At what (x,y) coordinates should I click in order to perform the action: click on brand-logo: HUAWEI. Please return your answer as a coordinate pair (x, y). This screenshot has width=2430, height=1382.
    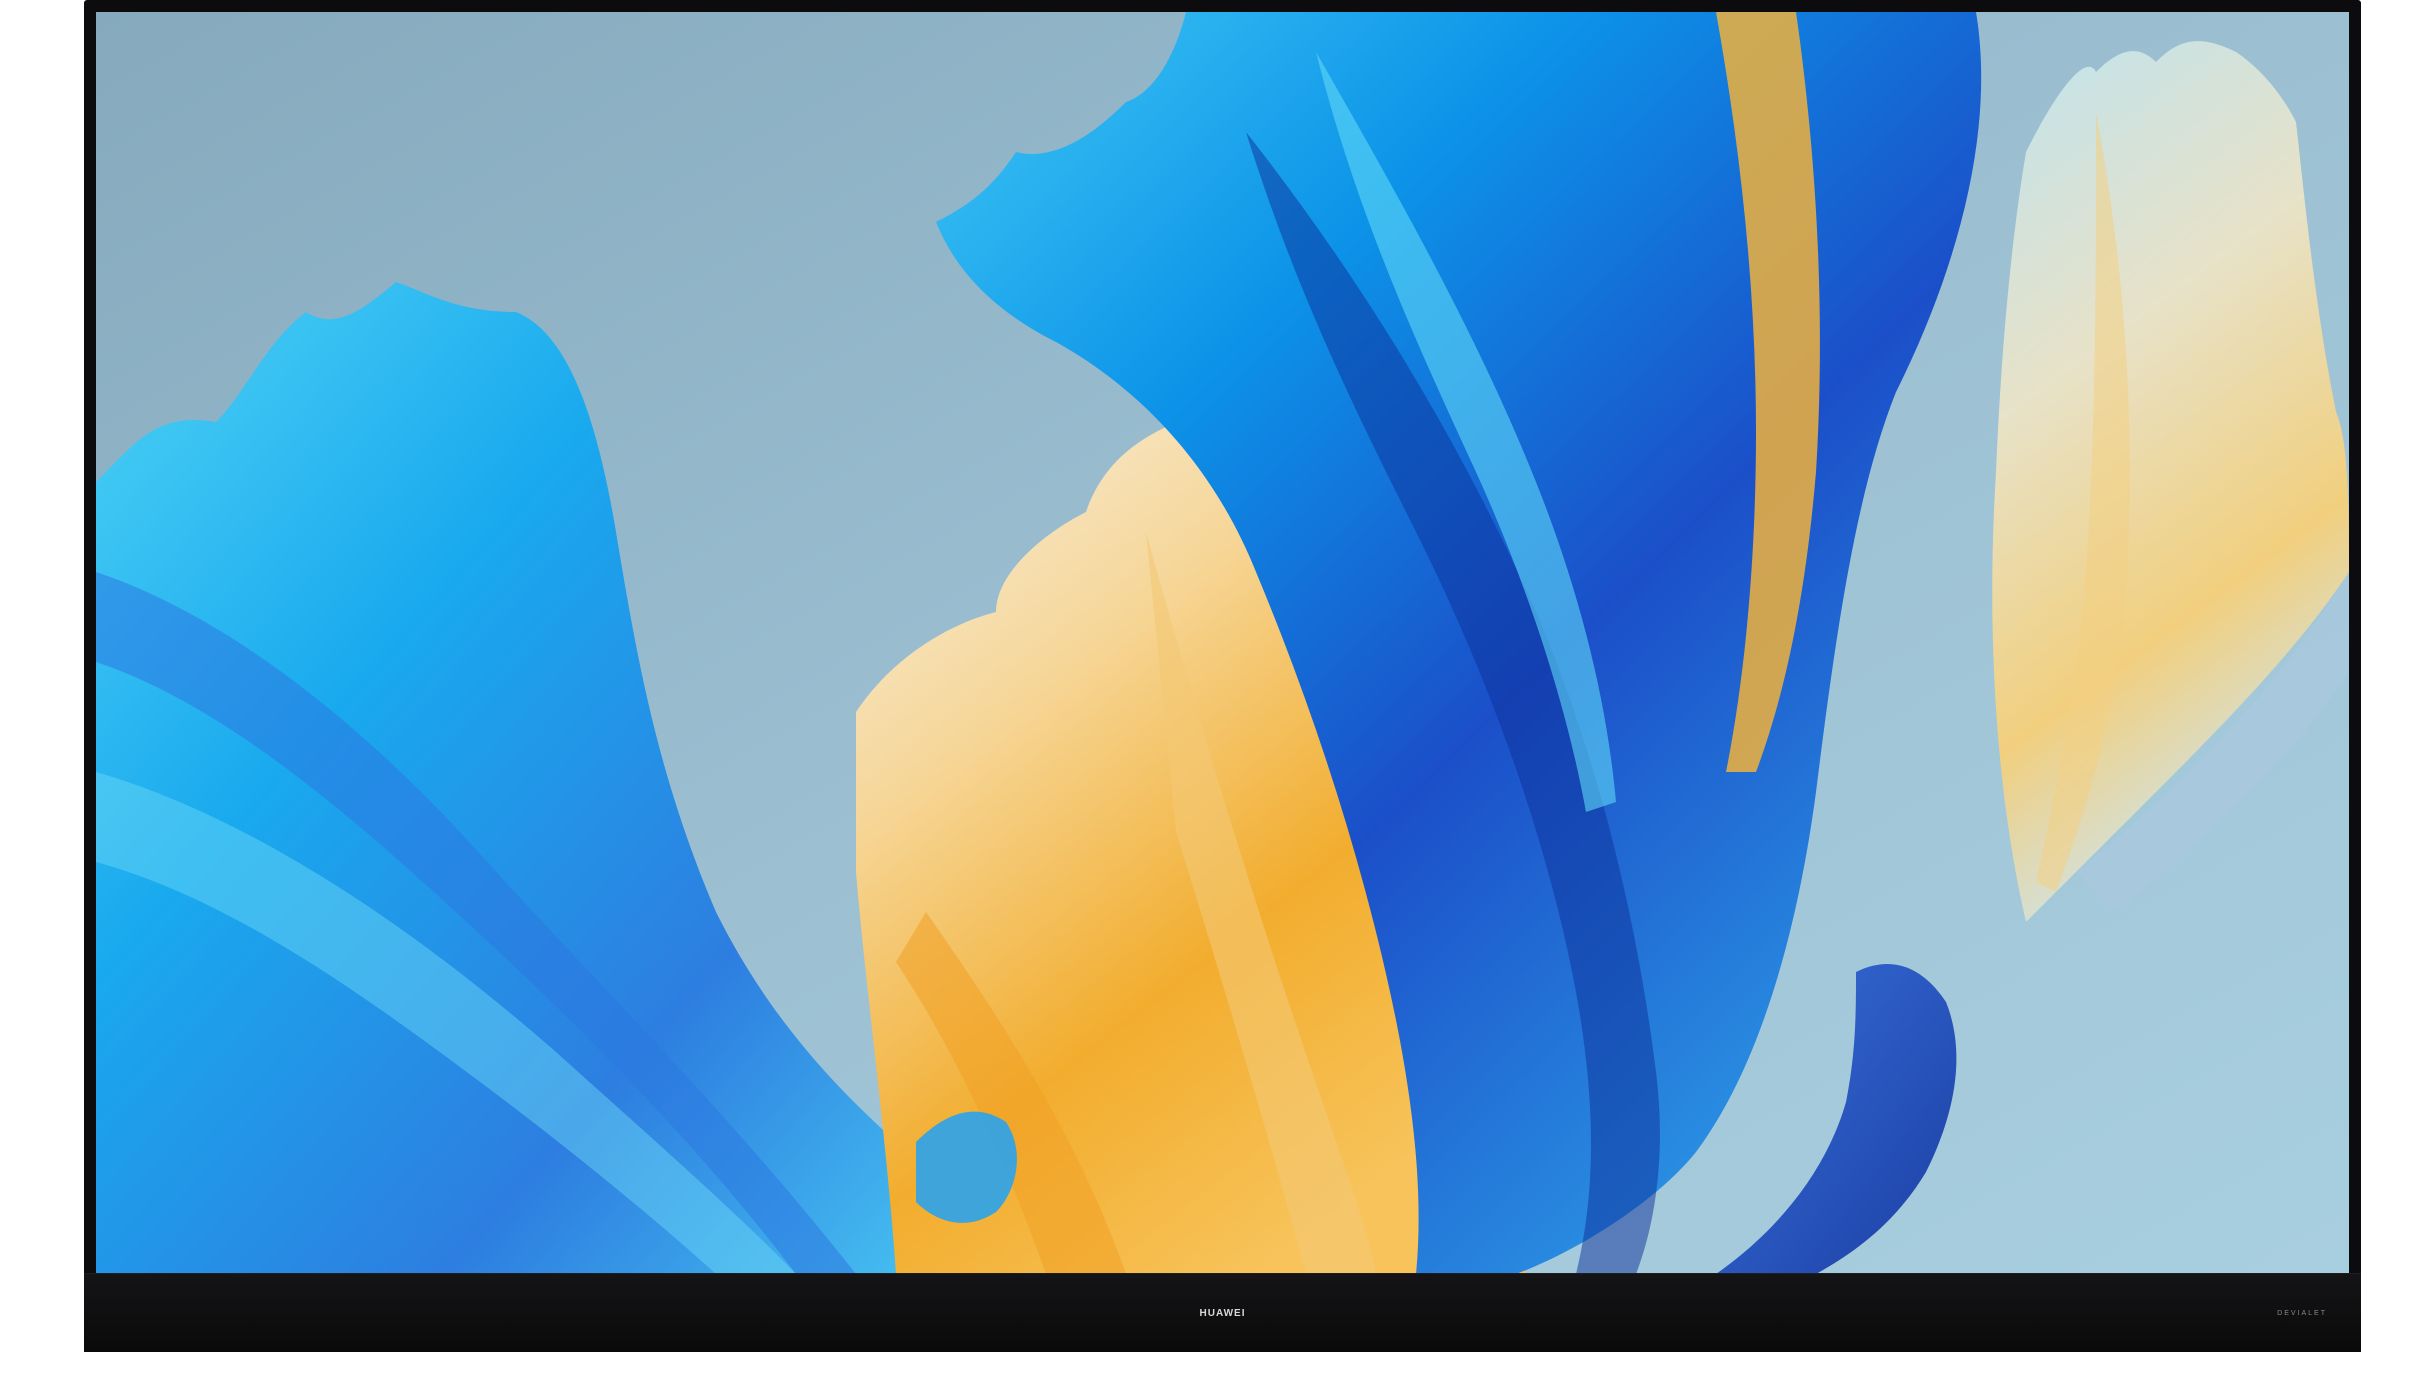
    Looking at the image, I should click on (1222, 1313).